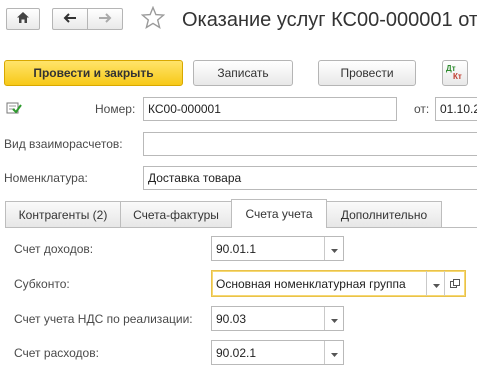  I want to click on income-account-label: Счет доходов:, so click(54, 249).